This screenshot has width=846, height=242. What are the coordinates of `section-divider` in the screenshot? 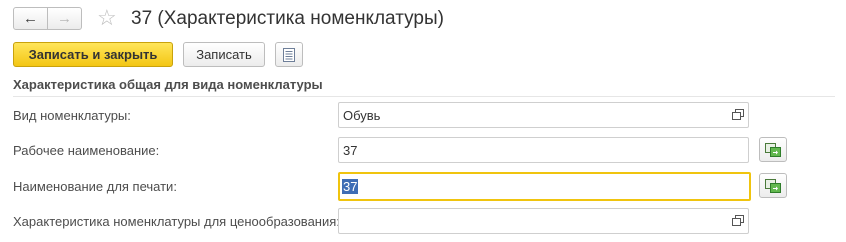 It's located at (424, 96).